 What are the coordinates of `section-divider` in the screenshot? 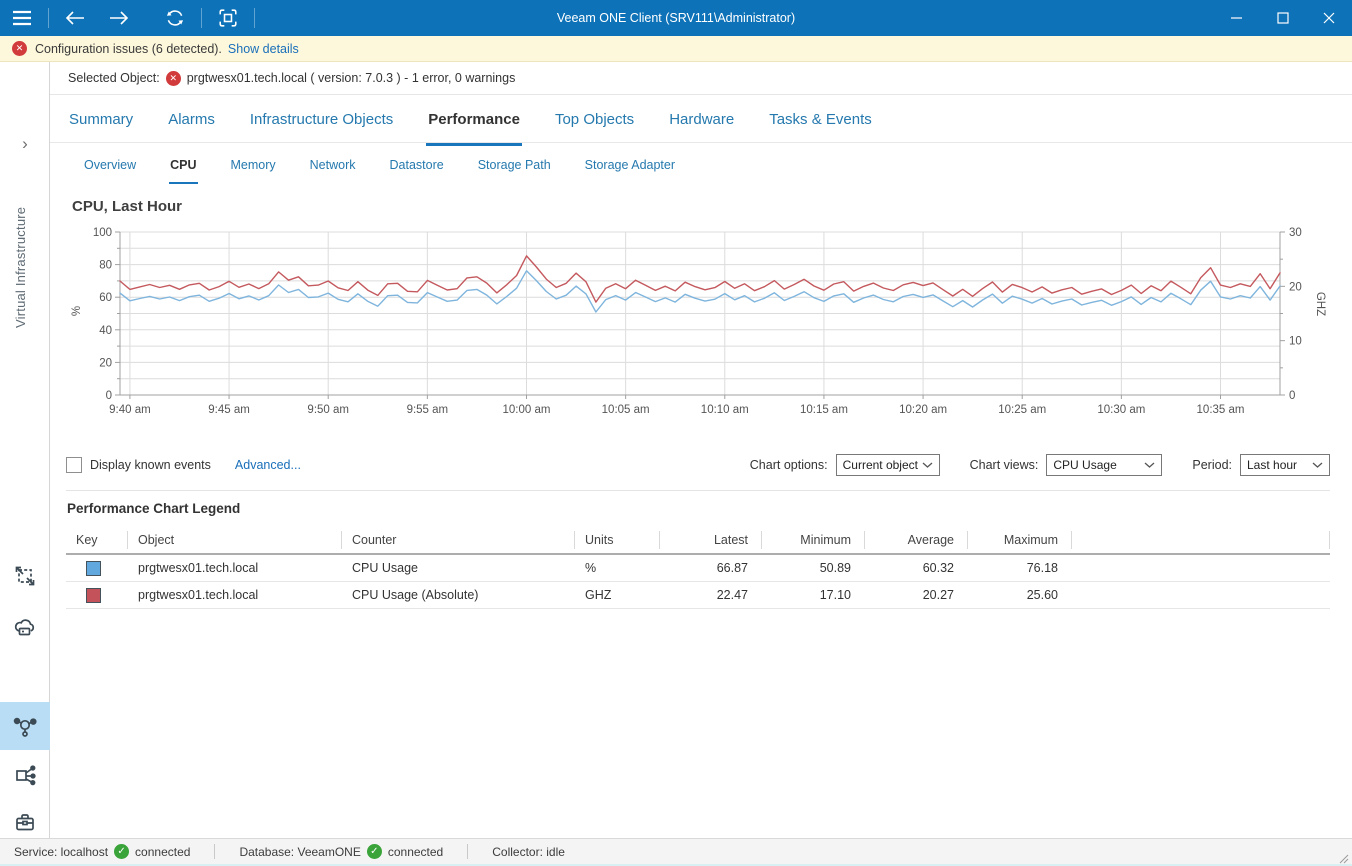 It's located at (698, 490).